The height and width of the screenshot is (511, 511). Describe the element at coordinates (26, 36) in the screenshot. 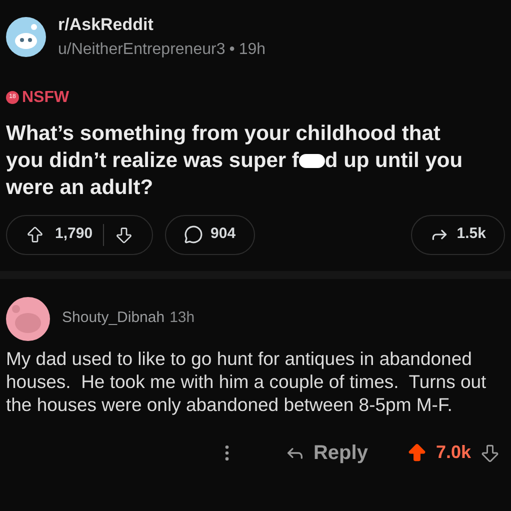

I see `snoo-avatar-icon` at that location.